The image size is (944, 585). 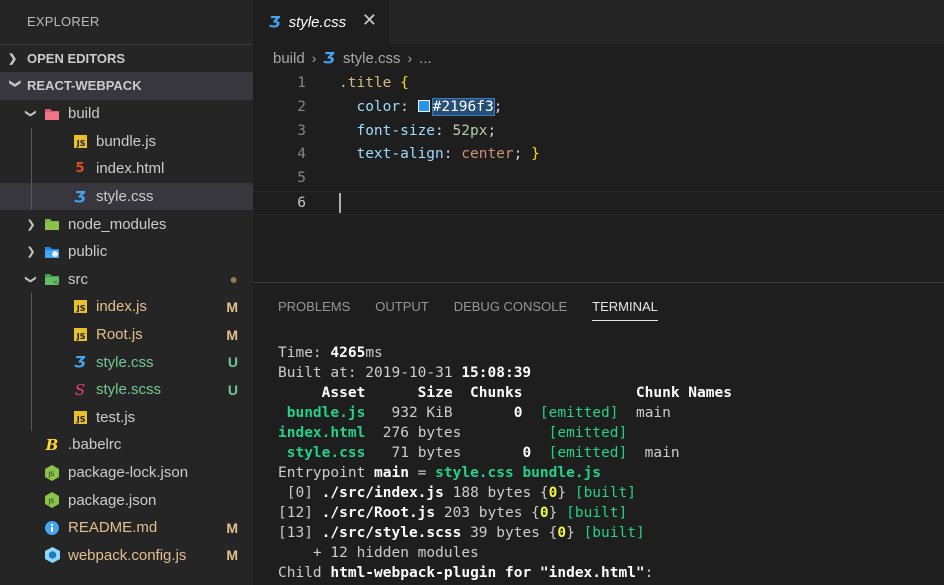 I want to click on line-number: 4, so click(x=301, y=154).